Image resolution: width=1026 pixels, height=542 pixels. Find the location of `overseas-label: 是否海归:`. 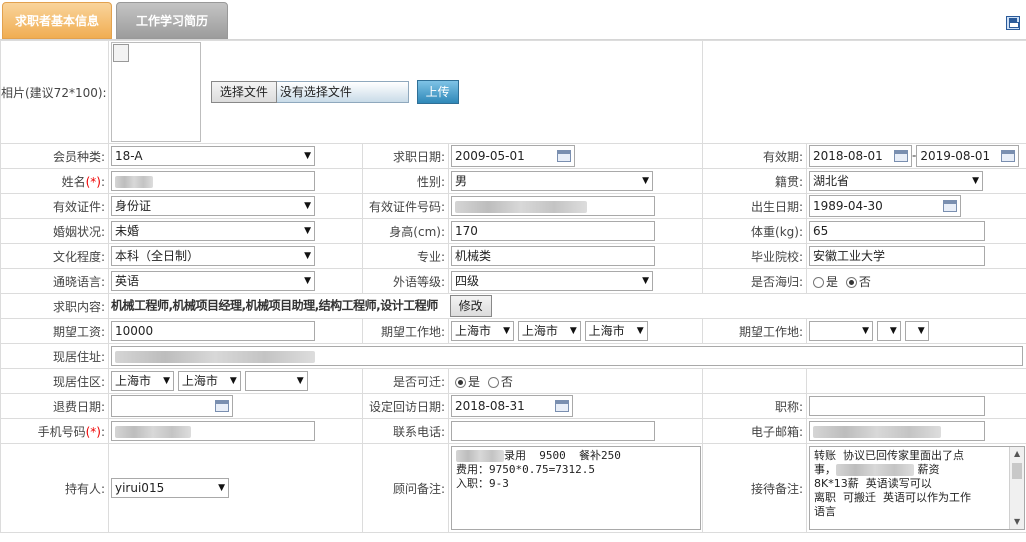

overseas-label: 是否海归: is located at coordinates (755, 281).